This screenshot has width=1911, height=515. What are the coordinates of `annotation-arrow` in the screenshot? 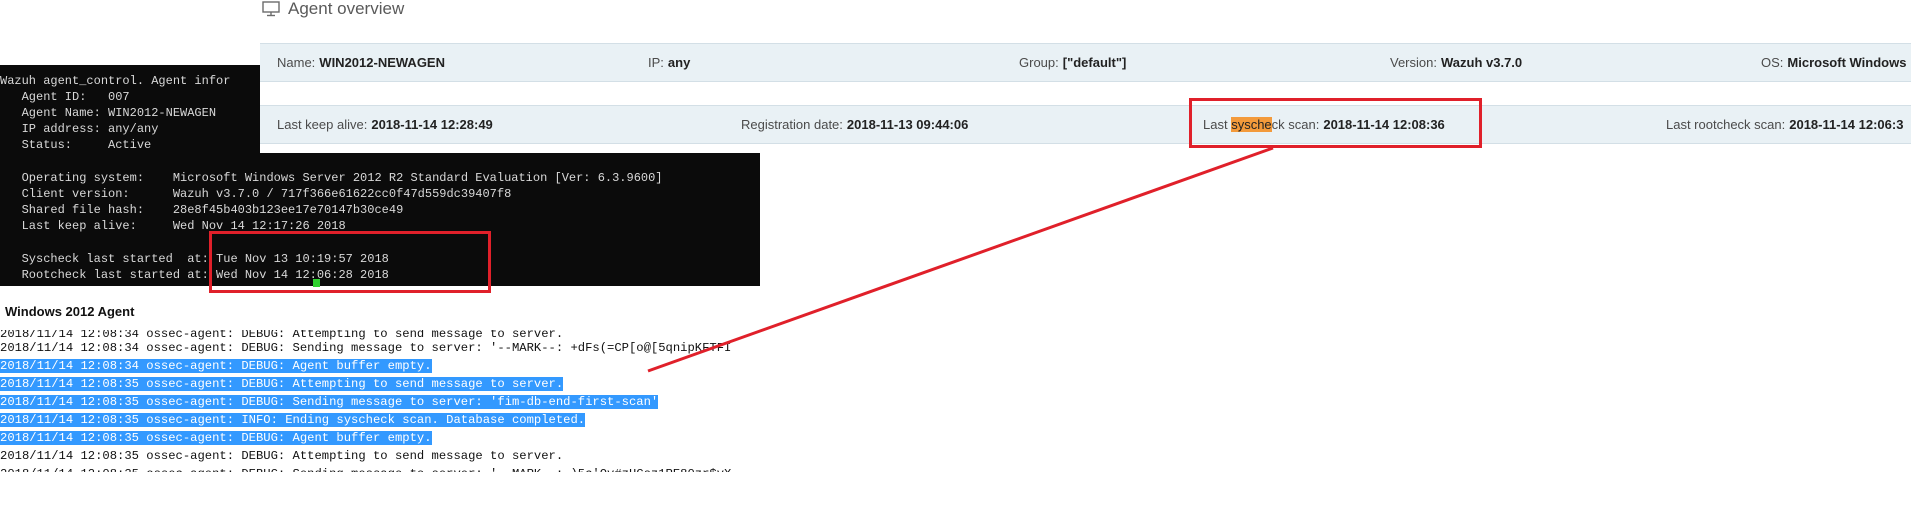 It's located at (960, 259).